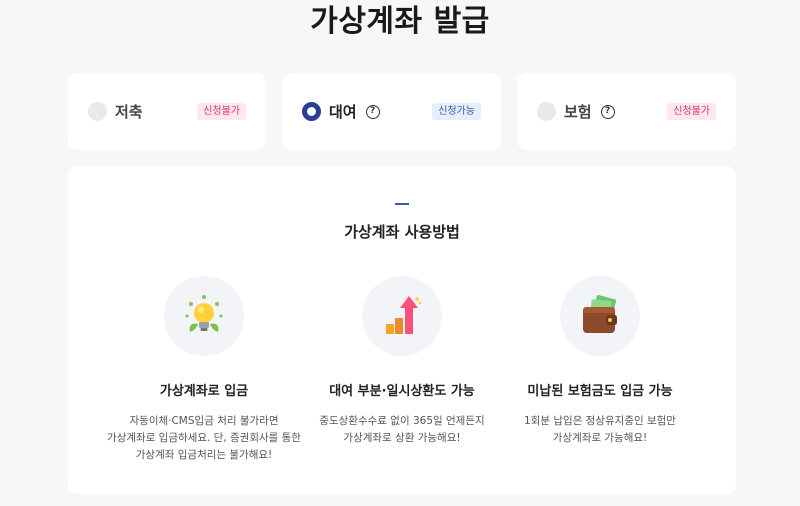 This screenshot has width=800, height=506. Describe the element at coordinates (546, 111) in the screenshot. I see `radio-insurance` at that location.